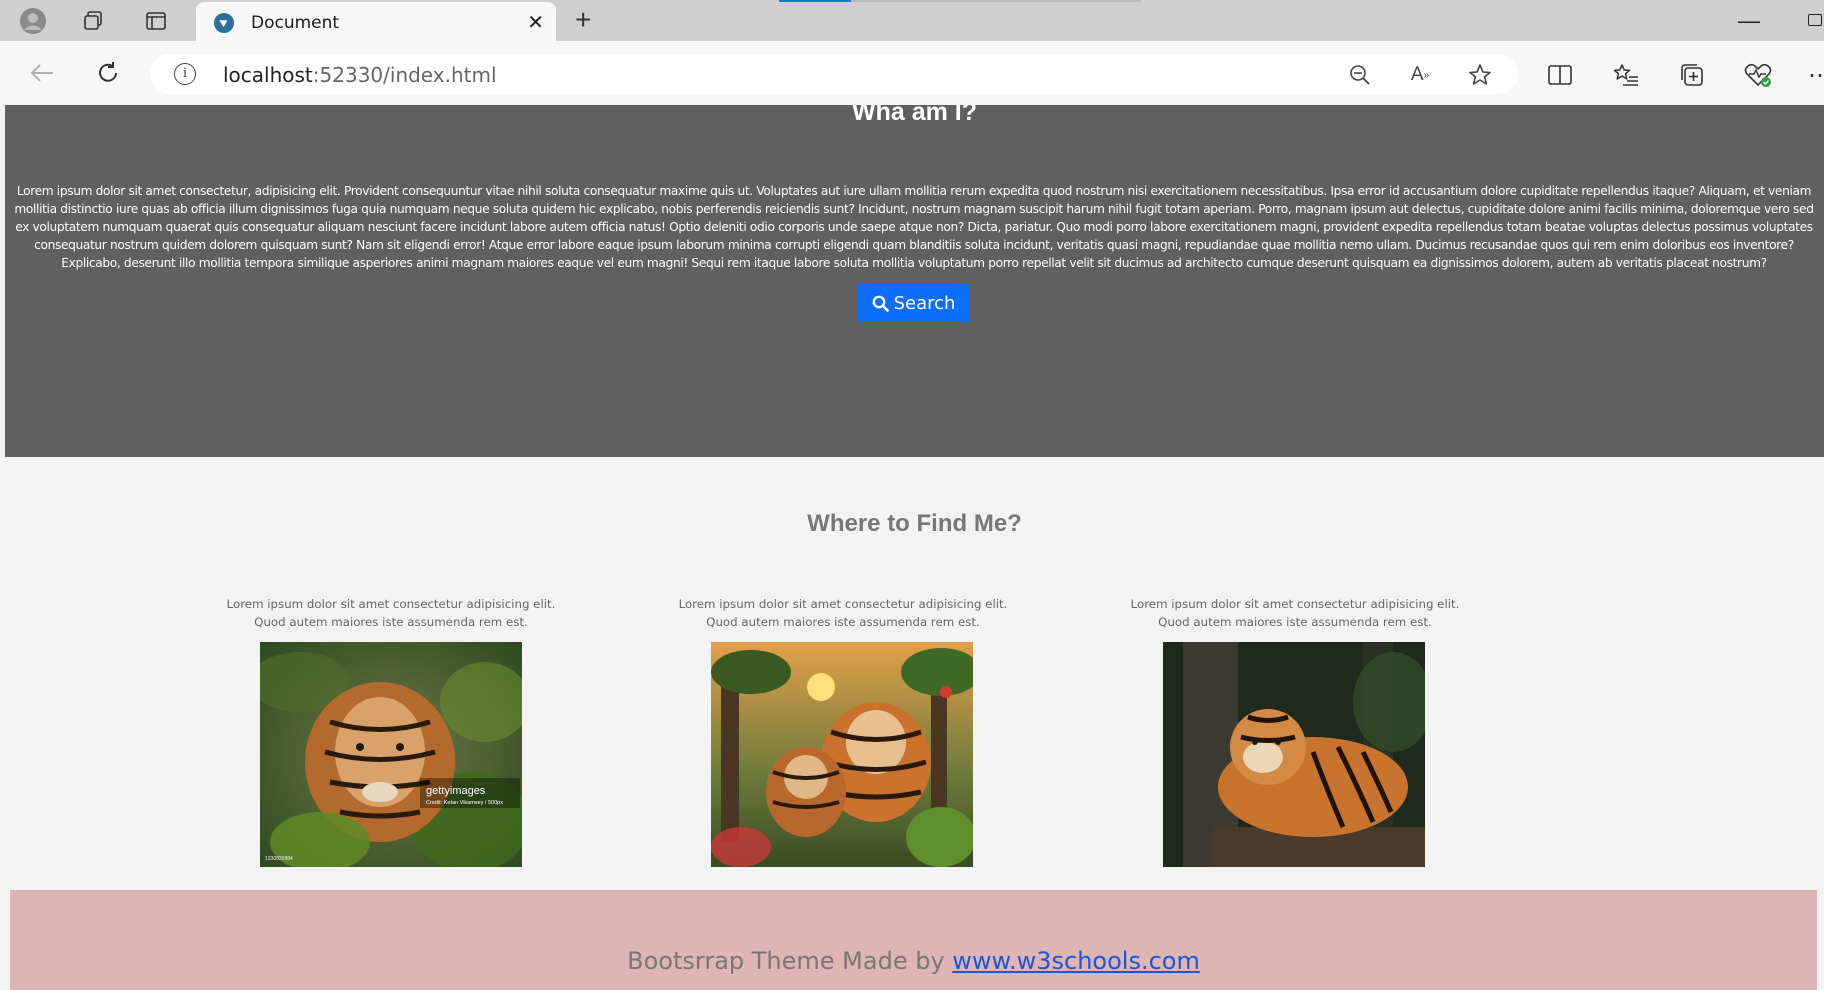  I want to click on getty-watermark: gettyimages, so click(456, 791).